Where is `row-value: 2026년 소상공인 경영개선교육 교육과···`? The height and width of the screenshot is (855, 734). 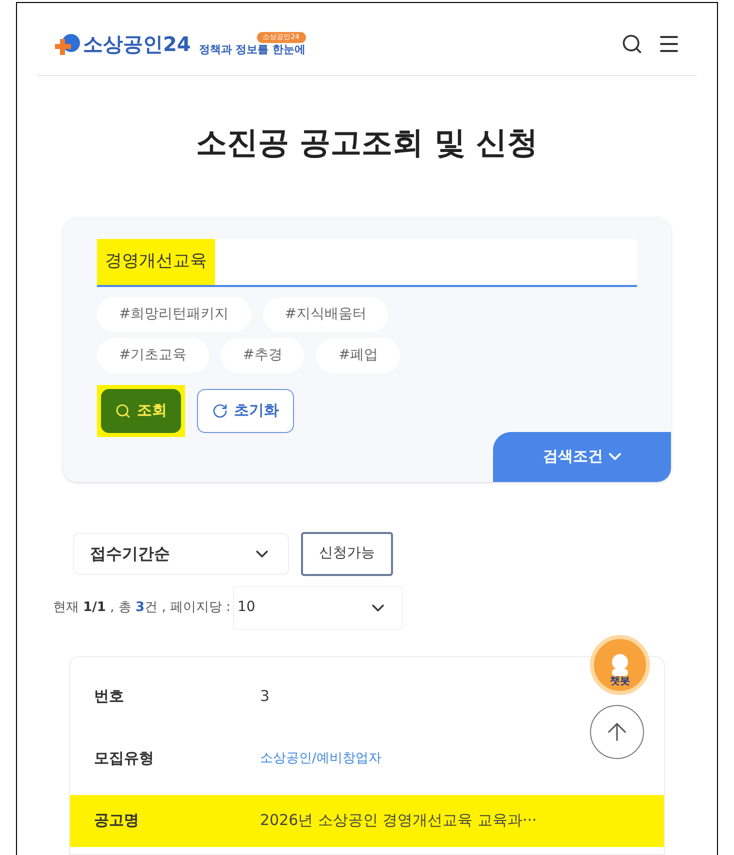
row-value: 2026년 소상공인 경영개선교육 교육과··· is located at coordinates (398, 821).